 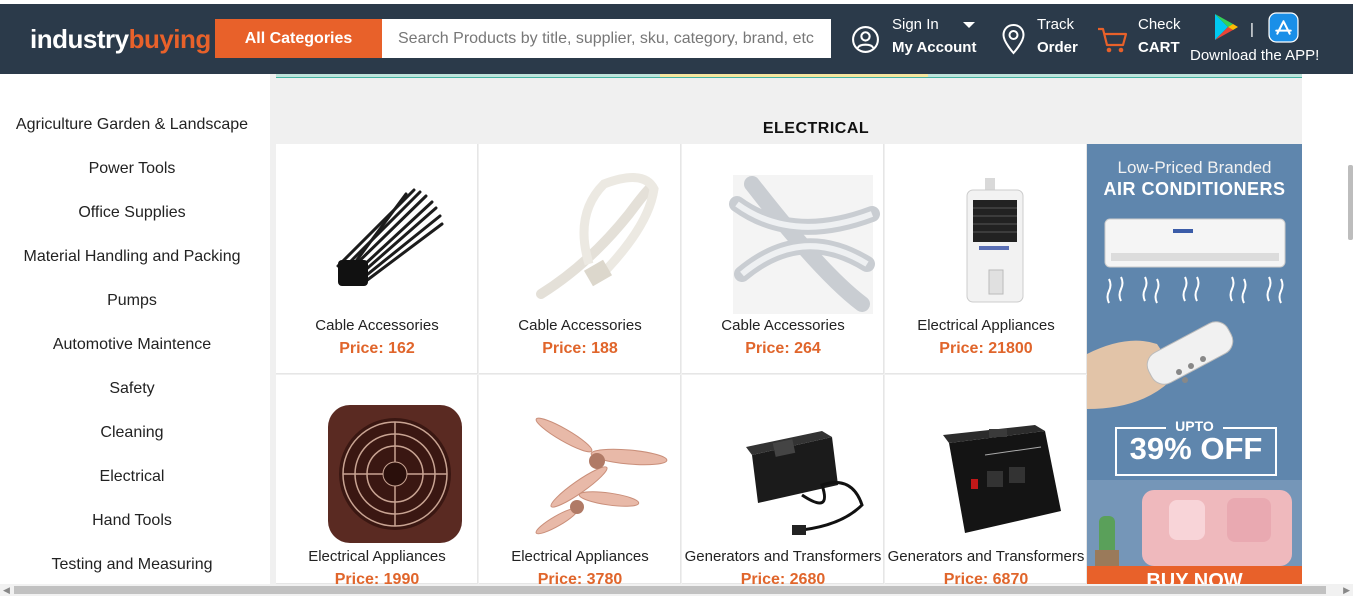 What do you see at coordinates (816, 128) in the screenshot?
I see `section-title: ELECTRICAL` at bounding box center [816, 128].